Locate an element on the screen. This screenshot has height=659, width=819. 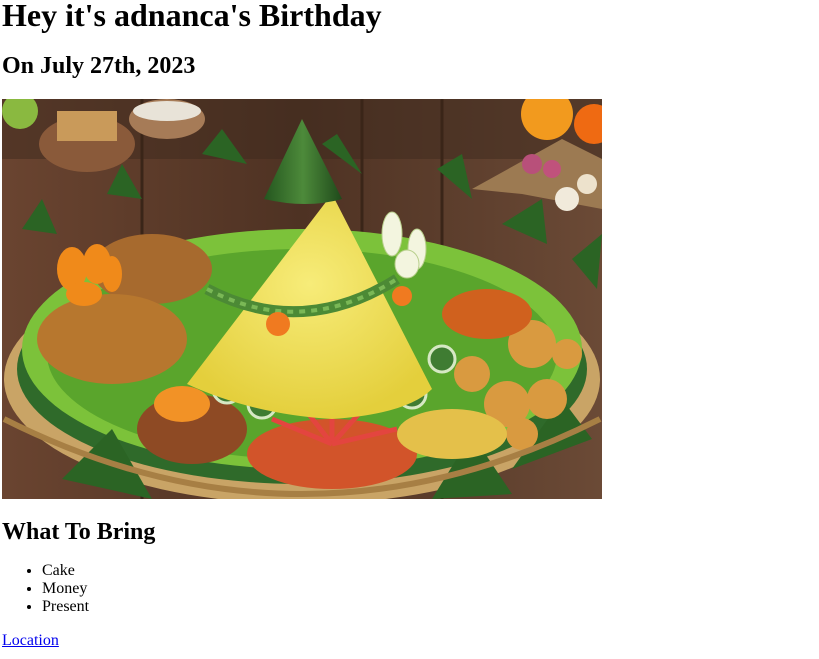
what-to-bring-heading: What To Bring is located at coordinates (79, 532).